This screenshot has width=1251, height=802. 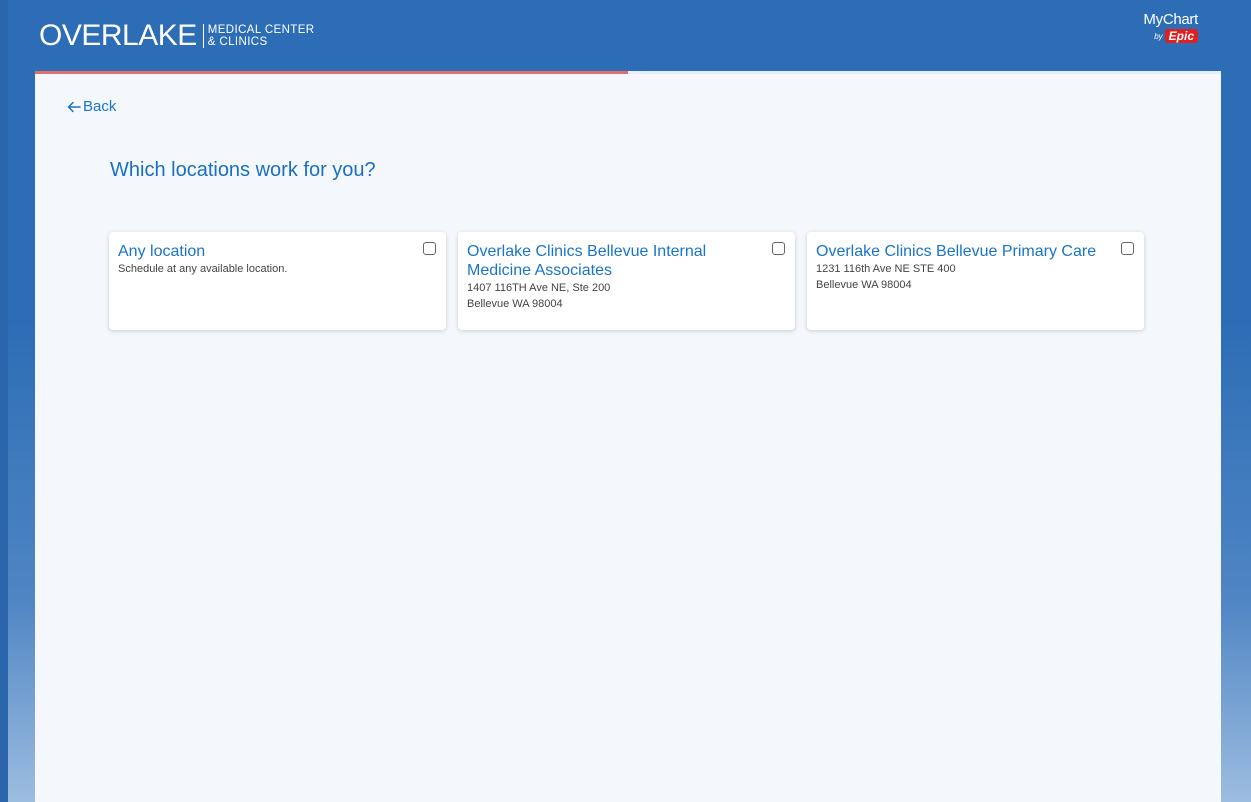 I want to click on location-title: Overlake Clinics Bellevue Primary Care, so click(x=956, y=251).